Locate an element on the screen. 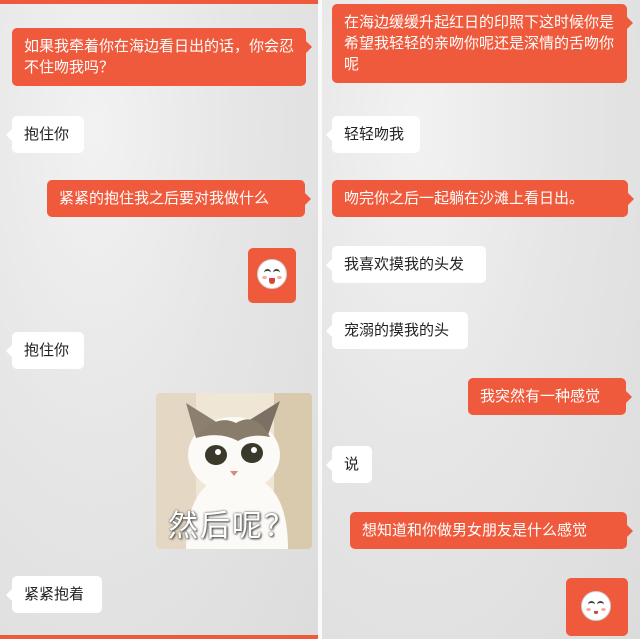 The height and width of the screenshot is (639, 640). message-bubble-sent: 想知道和你做男女朋友是什么感觉 is located at coordinates (491, 530).